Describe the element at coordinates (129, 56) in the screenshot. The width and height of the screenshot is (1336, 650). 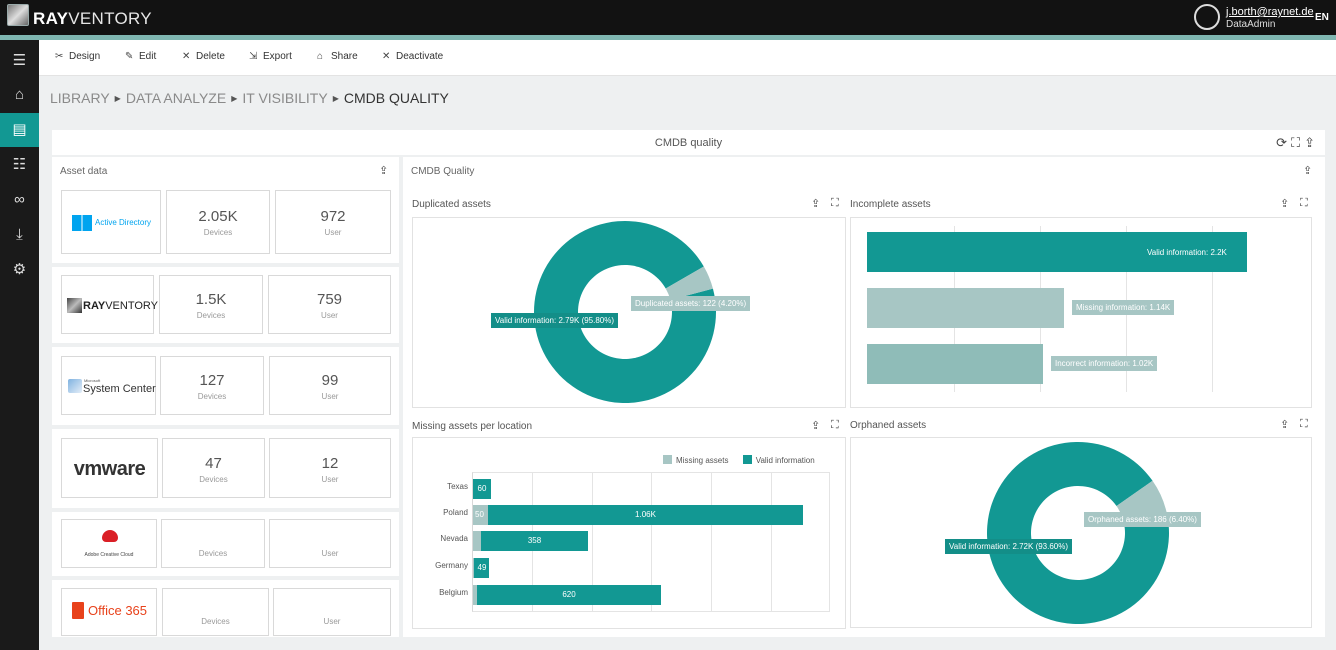
I see `pencil-icon: ✎` at that location.